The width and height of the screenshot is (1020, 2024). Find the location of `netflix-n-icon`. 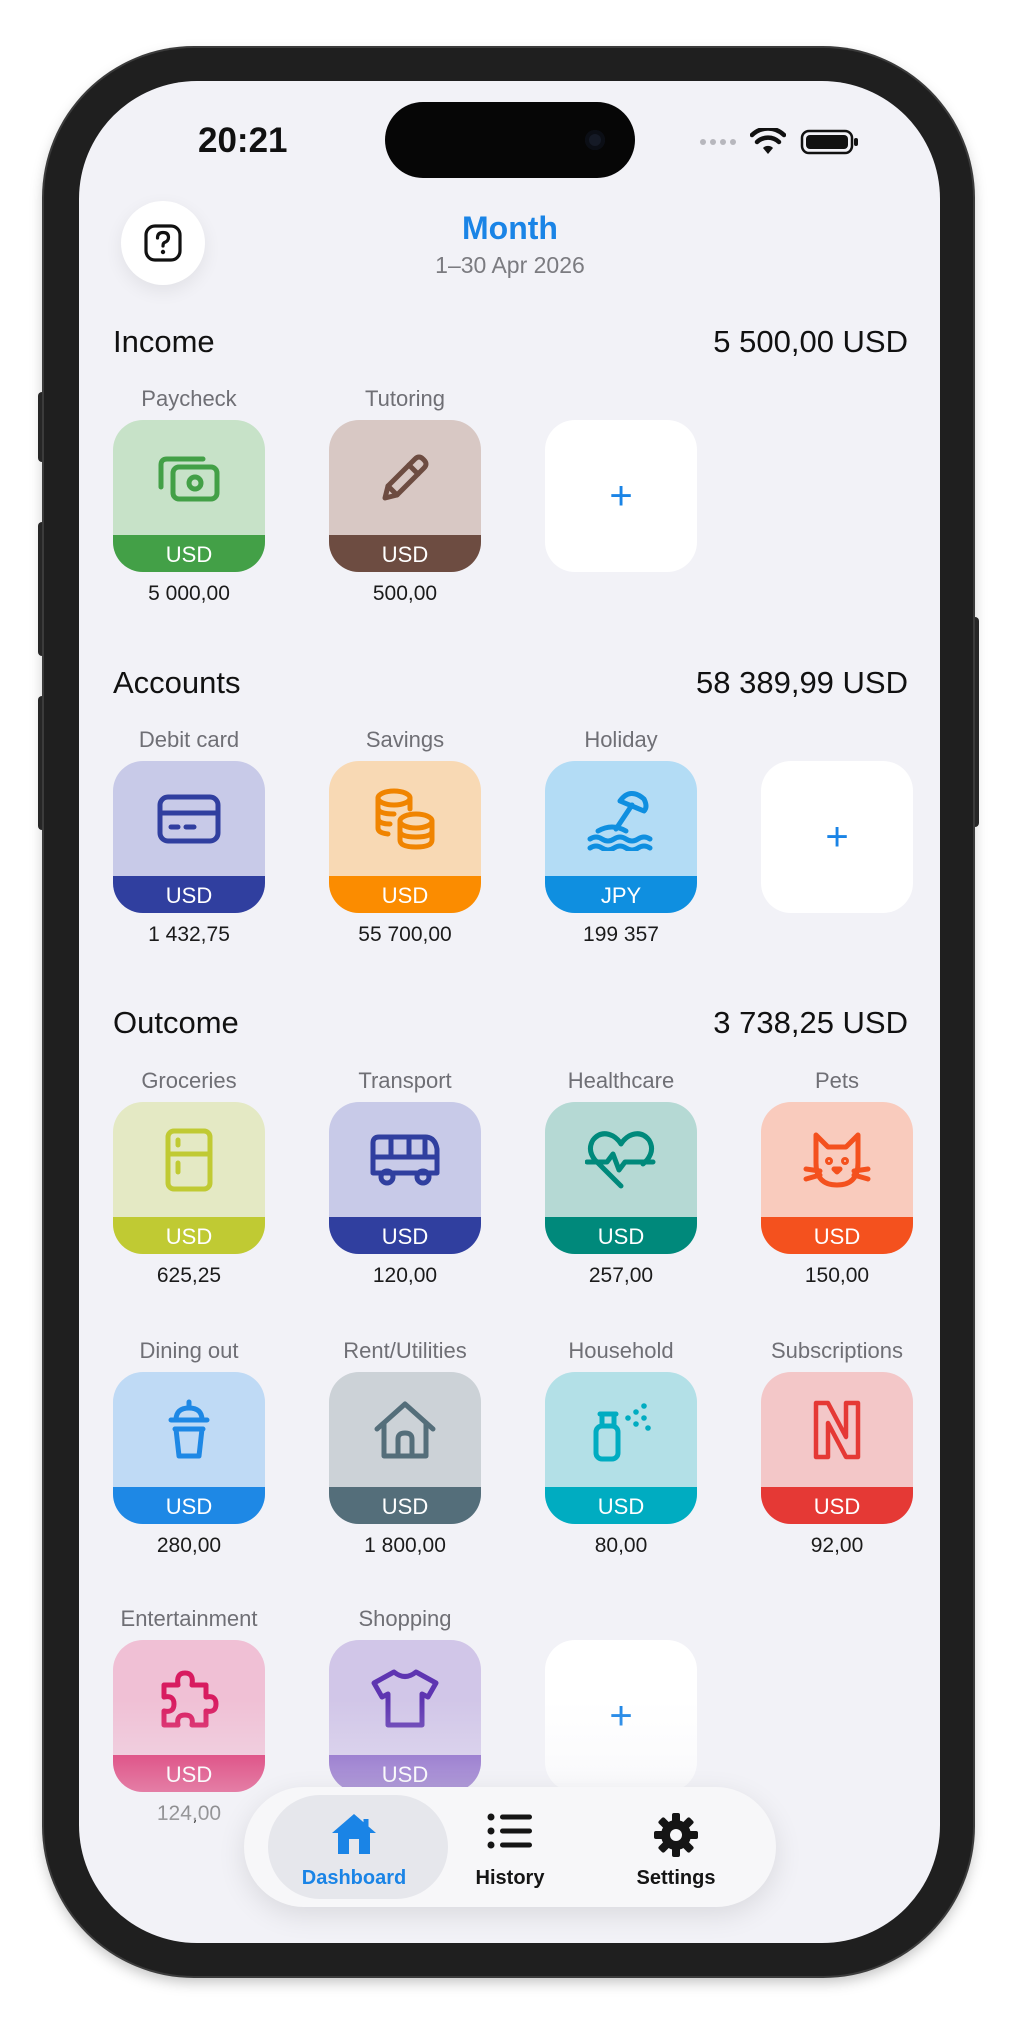

netflix-n-icon is located at coordinates (837, 1429).